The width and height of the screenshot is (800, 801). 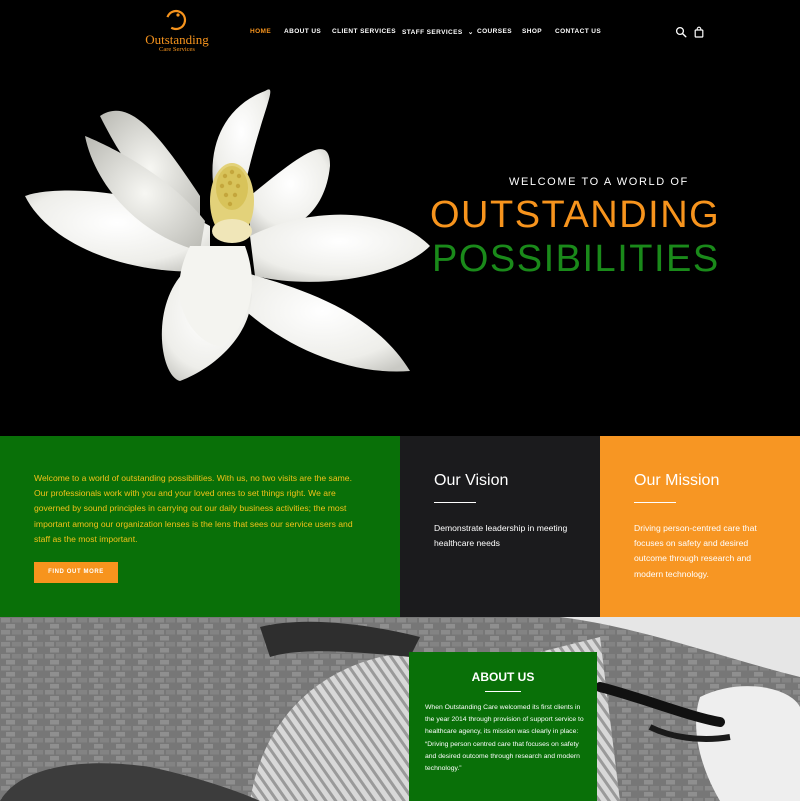 What do you see at coordinates (681, 32) in the screenshot?
I see `search-icon` at bounding box center [681, 32].